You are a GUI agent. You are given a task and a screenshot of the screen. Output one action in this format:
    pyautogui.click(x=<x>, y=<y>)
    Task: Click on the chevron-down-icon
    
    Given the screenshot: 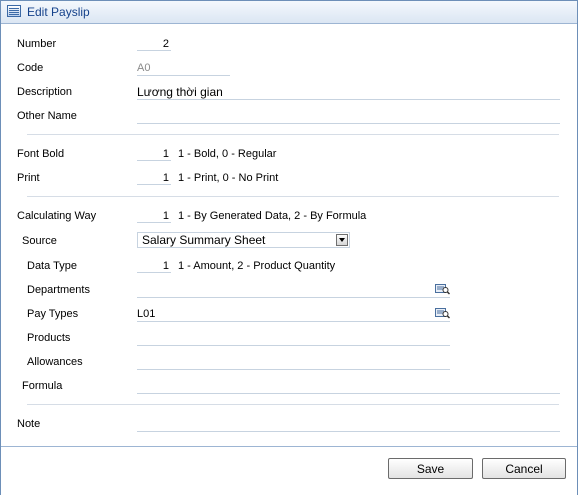 What is the action you would take?
    pyautogui.click(x=342, y=240)
    